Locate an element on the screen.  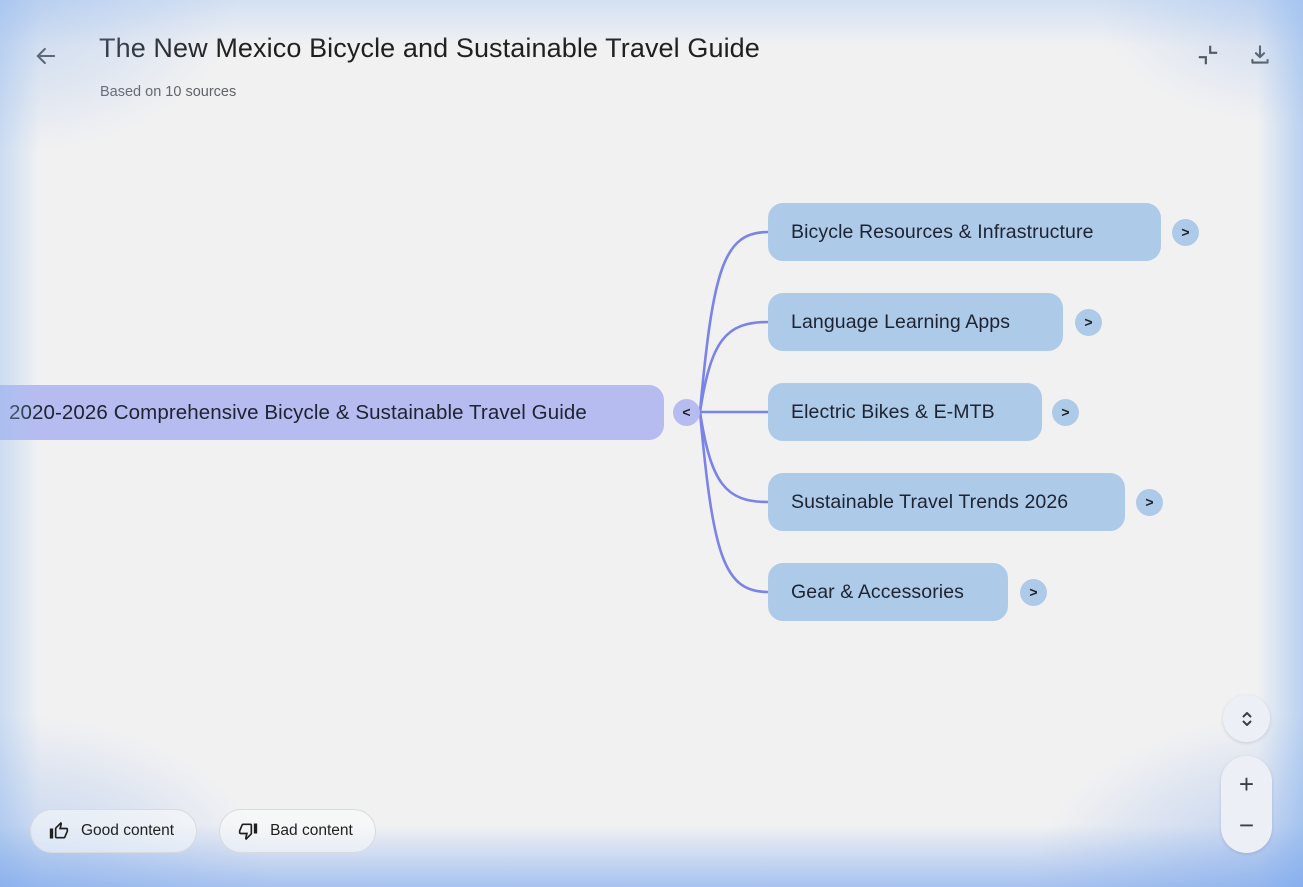
mindmap-node-electric-bikes: Electric Bikes & E-MTB is located at coordinates (905, 412).